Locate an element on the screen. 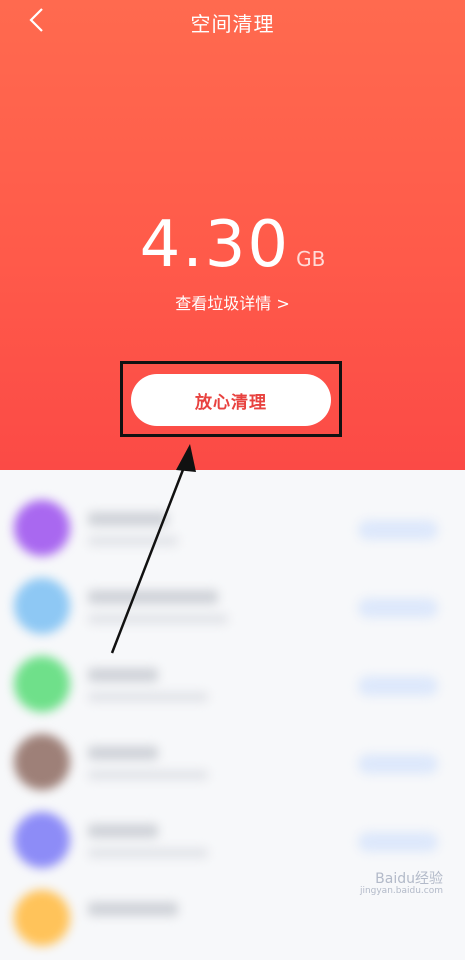  watermark-logo: Baidu经验 jingyan.baidu.com is located at coordinates (401, 882).